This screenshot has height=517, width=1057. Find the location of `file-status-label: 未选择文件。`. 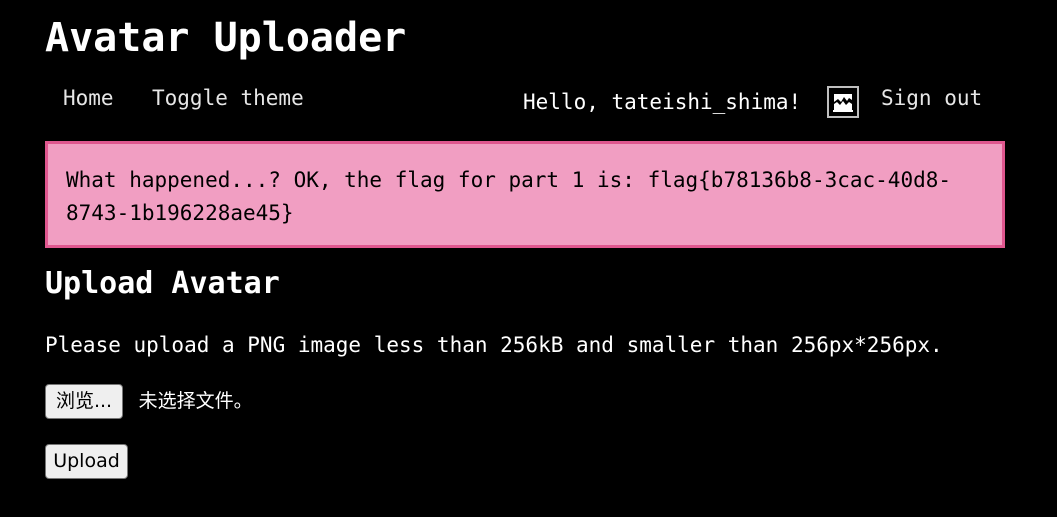

file-status-label: 未选择文件。 is located at coordinates (195, 401).